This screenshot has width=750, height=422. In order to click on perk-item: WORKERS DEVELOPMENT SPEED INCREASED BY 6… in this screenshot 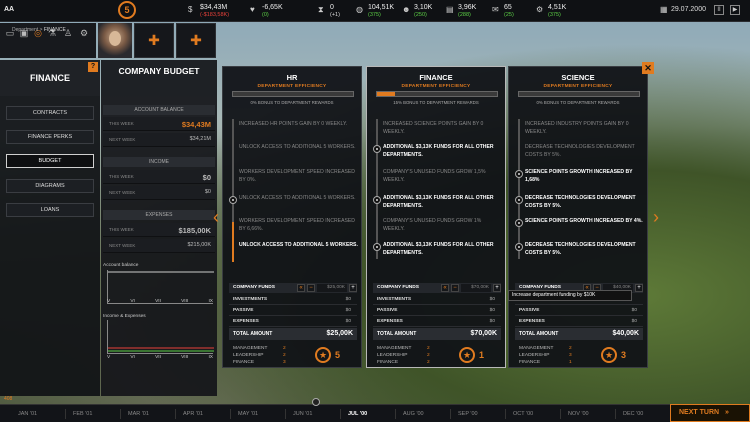, I will do `click(297, 225)`.